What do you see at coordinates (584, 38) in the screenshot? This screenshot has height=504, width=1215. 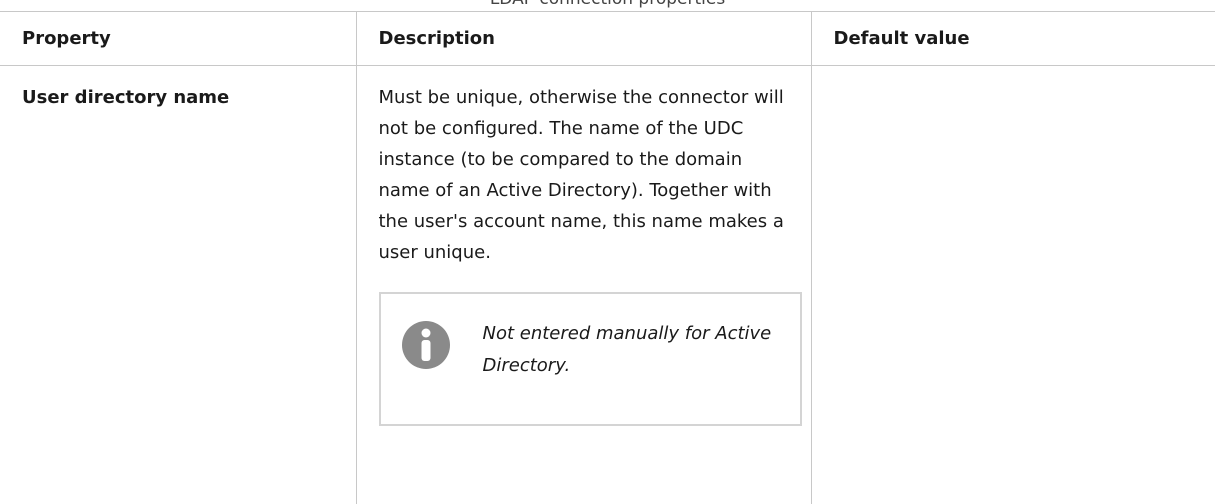 I see `column-header-description: Description` at bounding box center [584, 38].